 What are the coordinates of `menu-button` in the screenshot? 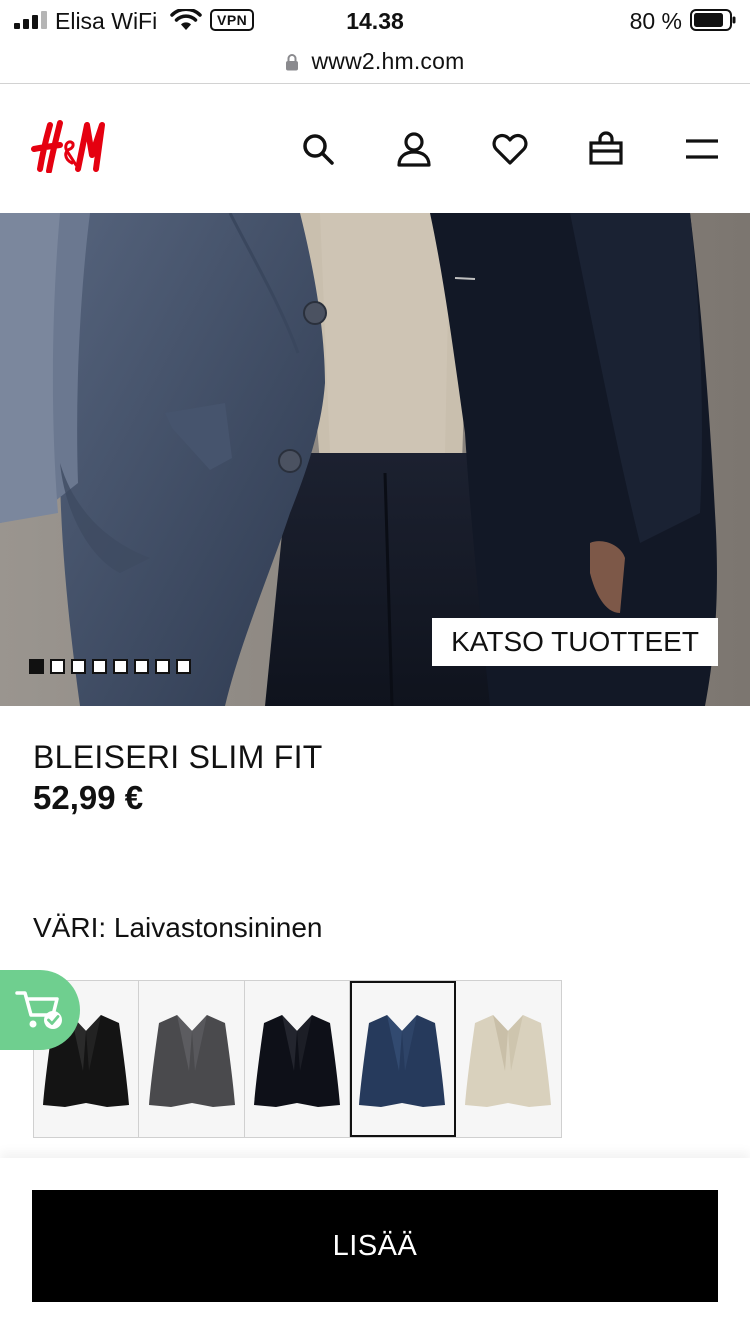 It's located at (702, 149).